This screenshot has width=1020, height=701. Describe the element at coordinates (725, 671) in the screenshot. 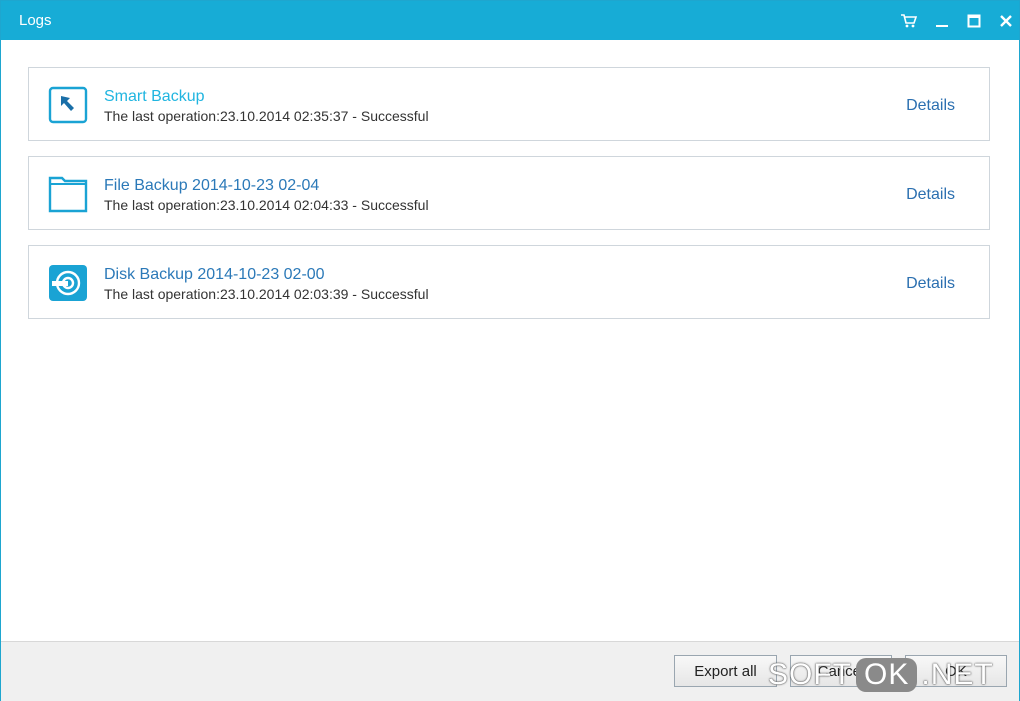

I see `export-all-button: Export all` at that location.